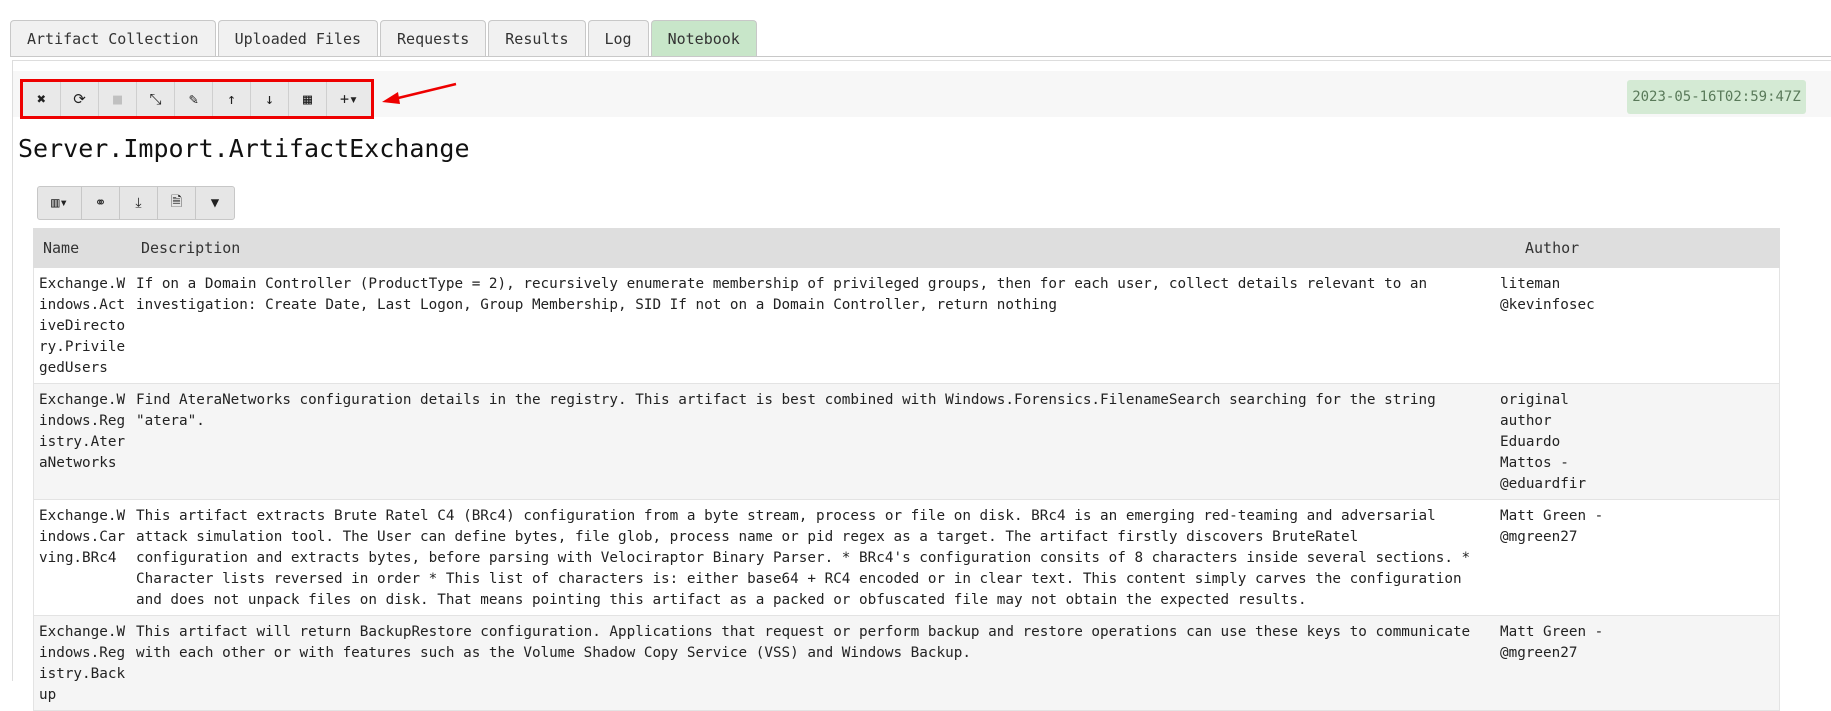 This screenshot has width=1831, height=711. What do you see at coordinates (87, 248) in the screenshot?
I see `column-header-name: Name` at bounding box center [87, 248].